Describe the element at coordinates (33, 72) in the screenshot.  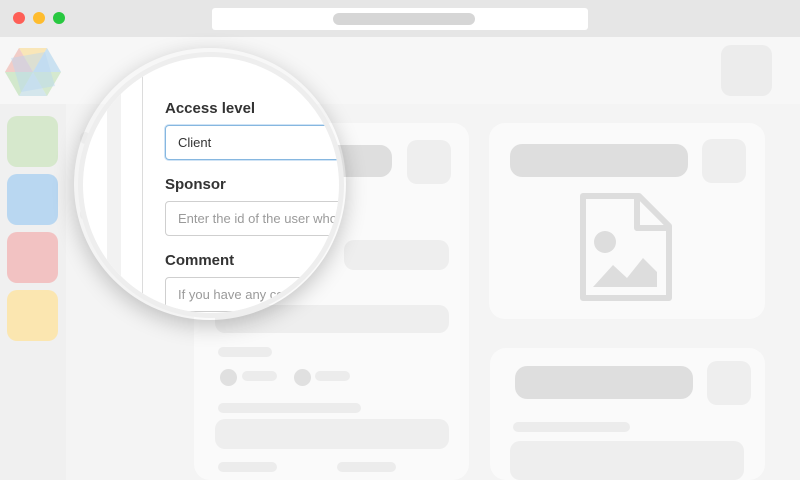
I see `app-logo` at that location.